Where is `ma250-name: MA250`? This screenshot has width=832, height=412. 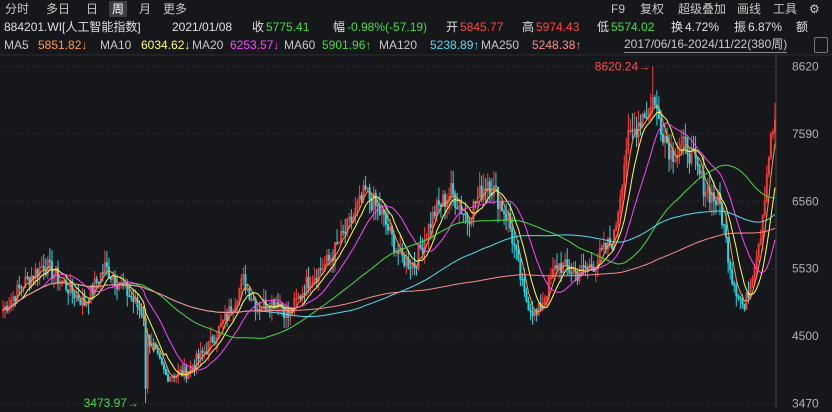
ma250-name: MA250 is located at coordinates (500, 45).